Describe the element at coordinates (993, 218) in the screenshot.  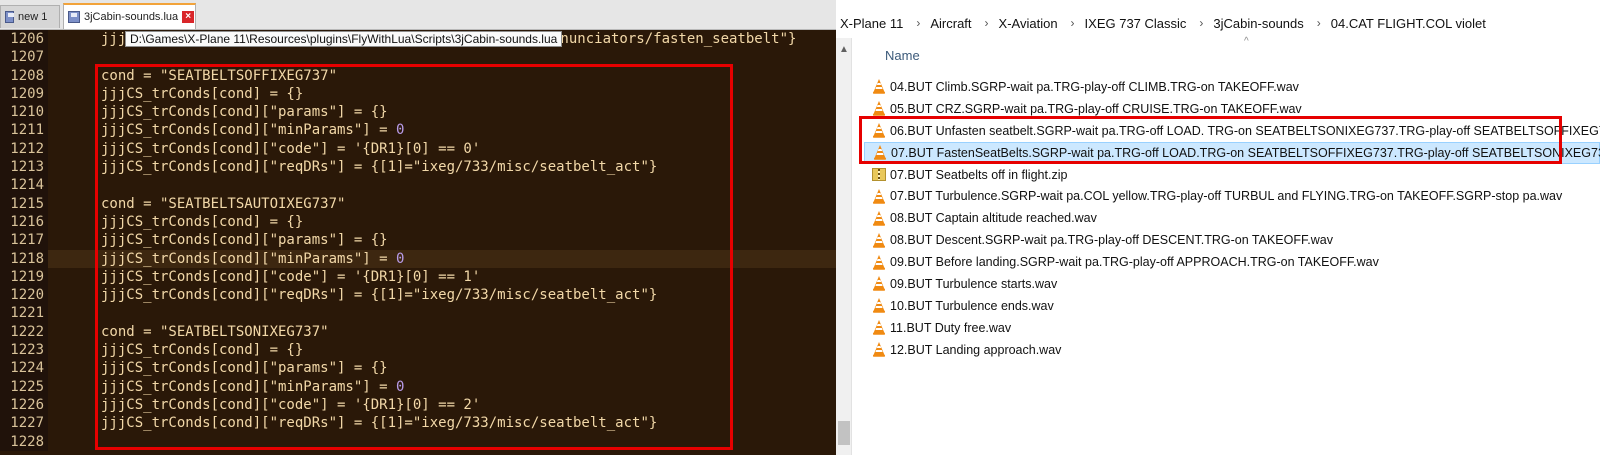
I see `file-name: 08.BUT Captain altitude reached.wav` at that location.